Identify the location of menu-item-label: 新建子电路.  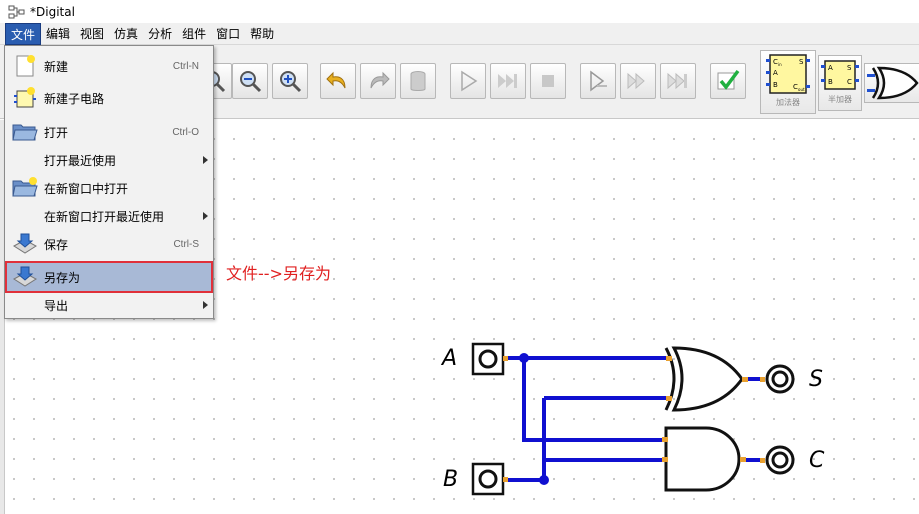
(74, 98).